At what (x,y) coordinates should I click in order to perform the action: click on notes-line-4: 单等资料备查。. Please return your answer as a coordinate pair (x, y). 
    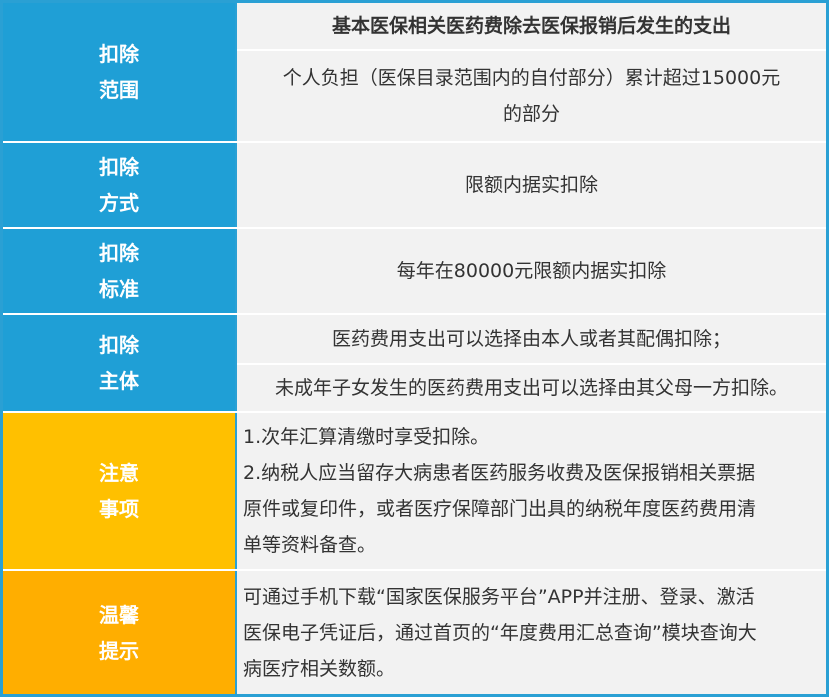
    Looking at the image, I should click on (310, 545).